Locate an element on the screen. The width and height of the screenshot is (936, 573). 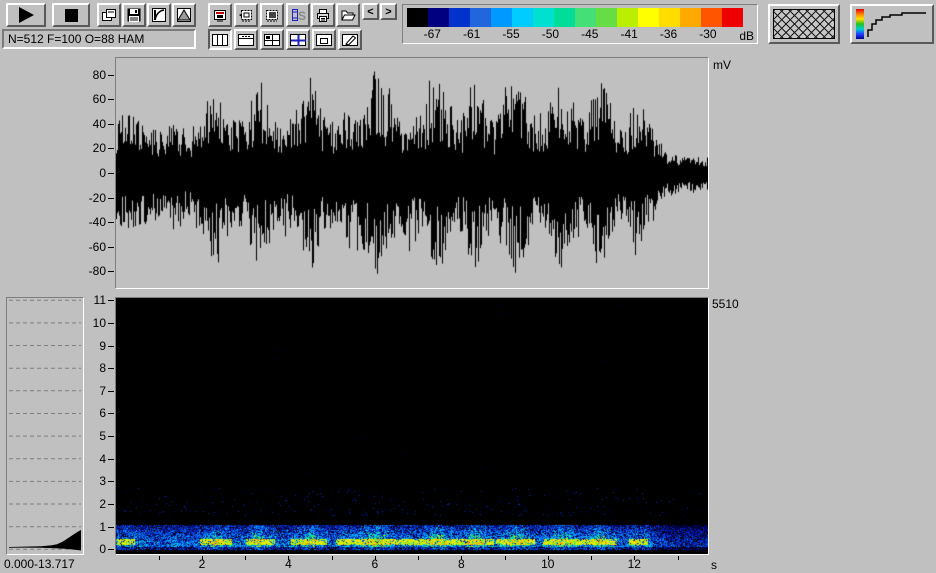
paste-spectrum-button: S is located at coordinates (298, 15).